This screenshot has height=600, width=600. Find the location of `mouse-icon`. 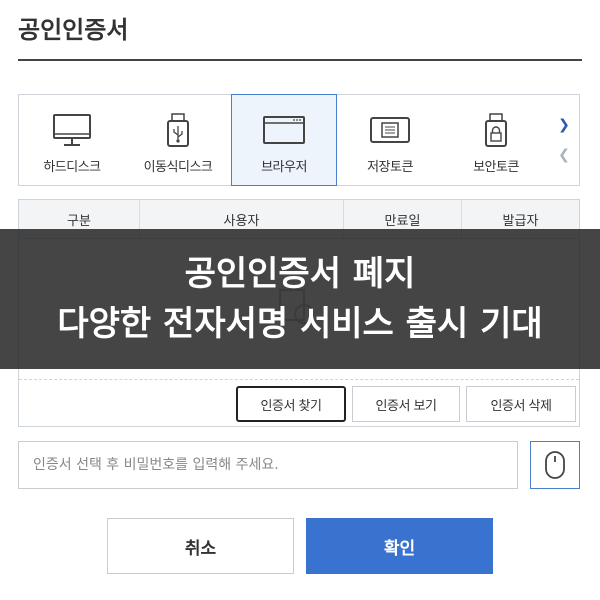

mouse-icon is located at coordinates (555, 465).